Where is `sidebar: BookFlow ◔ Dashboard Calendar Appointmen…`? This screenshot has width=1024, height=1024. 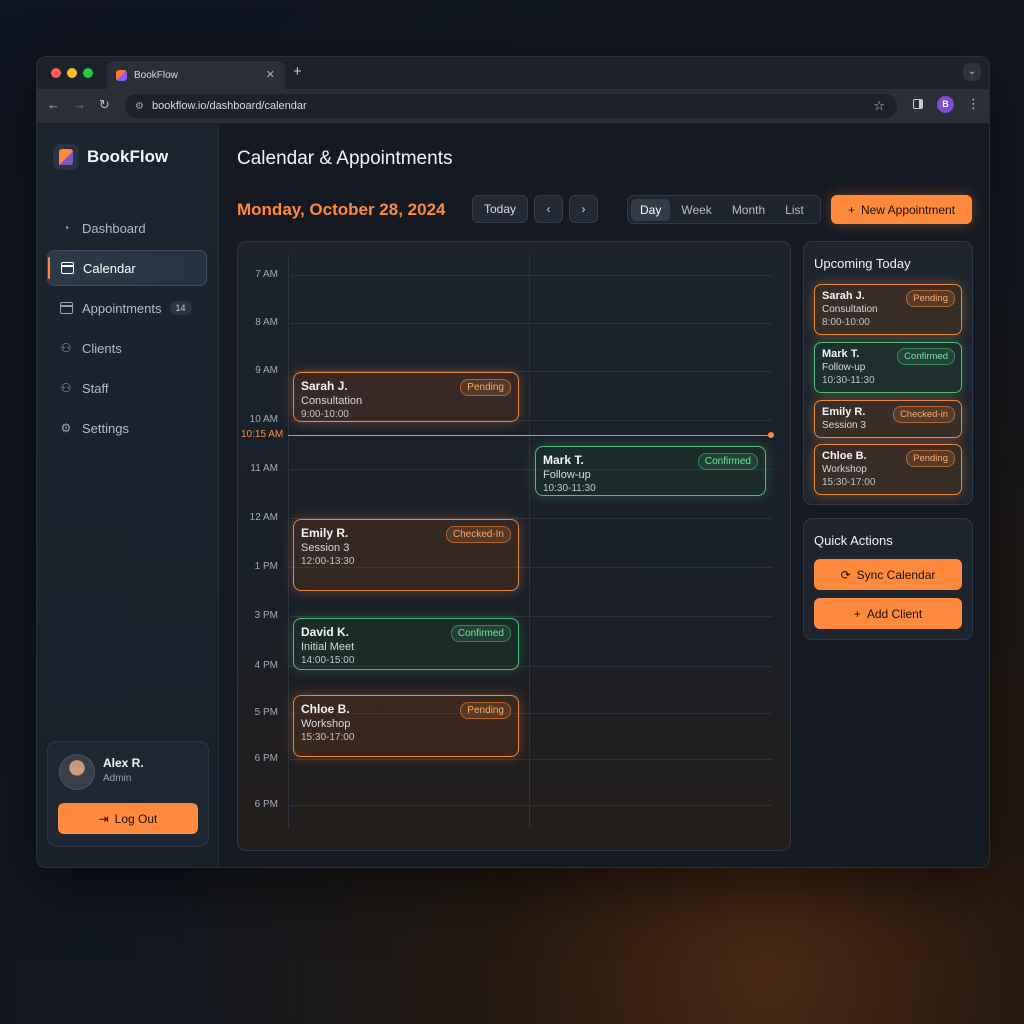
sidebar: BookFlow ◔ Dashboard Calendar Appointmen… is located at coordinates (128, 495).